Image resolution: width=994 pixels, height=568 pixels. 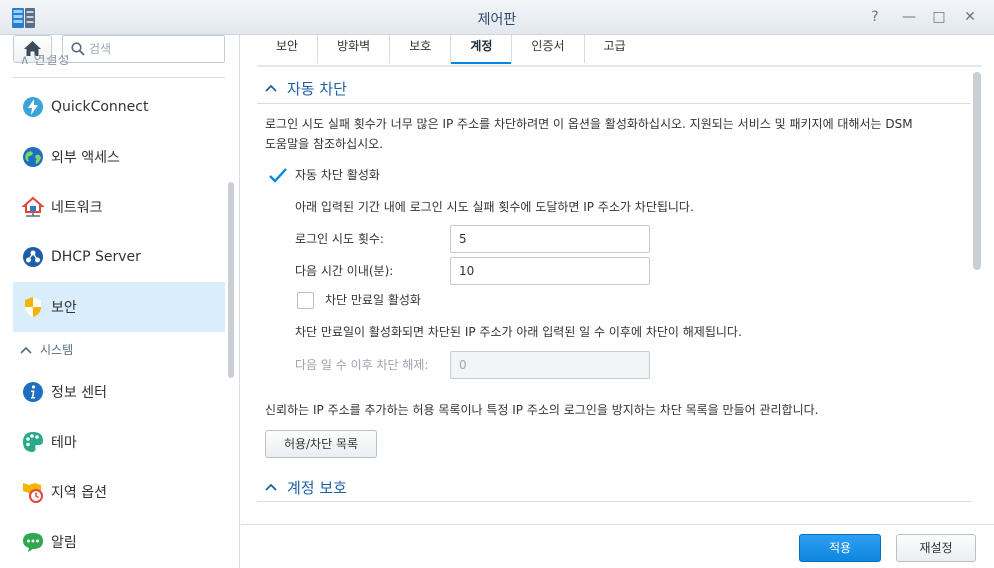 I want to click on tab-protection: 보호, so click(x=421, y=49).